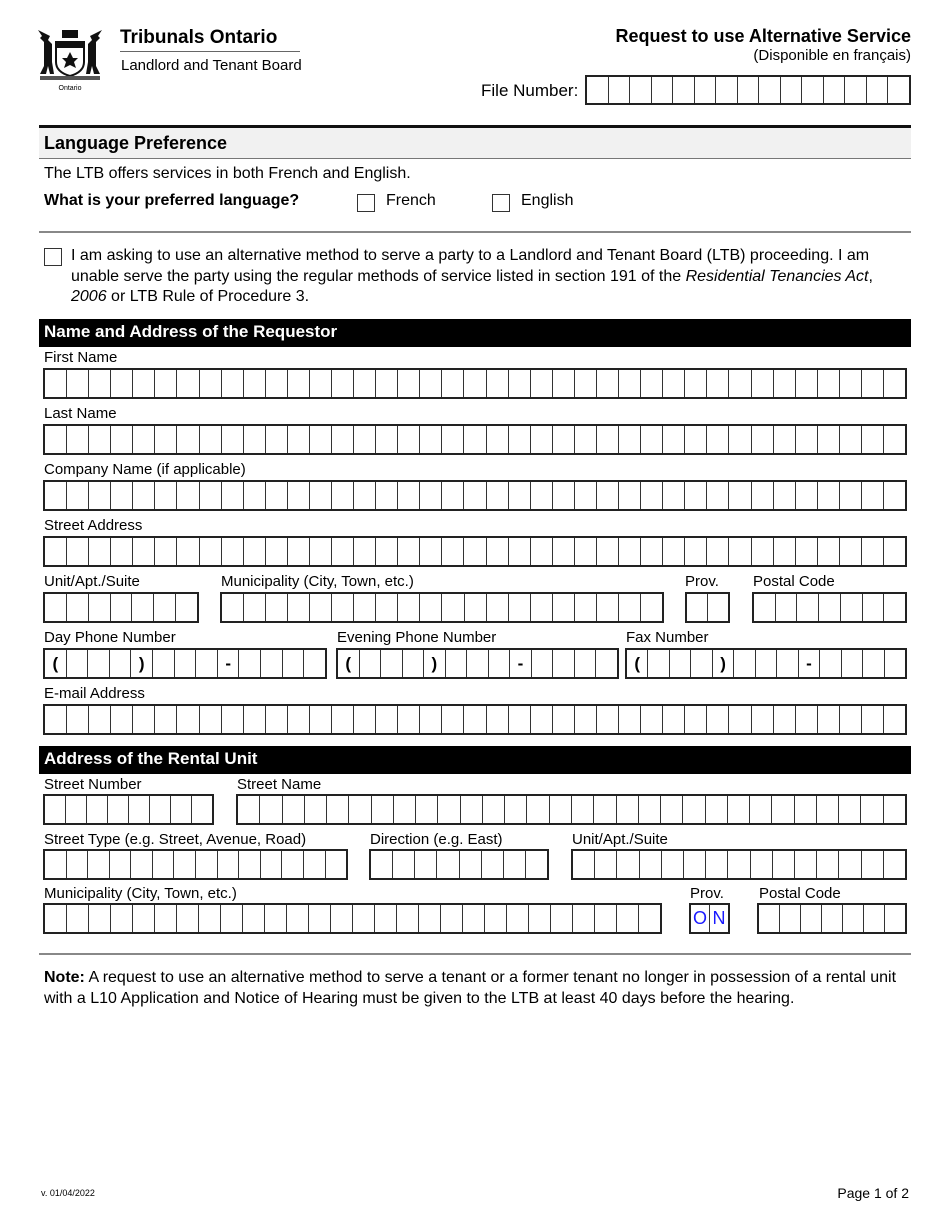 The image size is (950, 1230). Describe the element at coordinates (810, 663) in the screenshot. I see `character-cell: -` at that location.